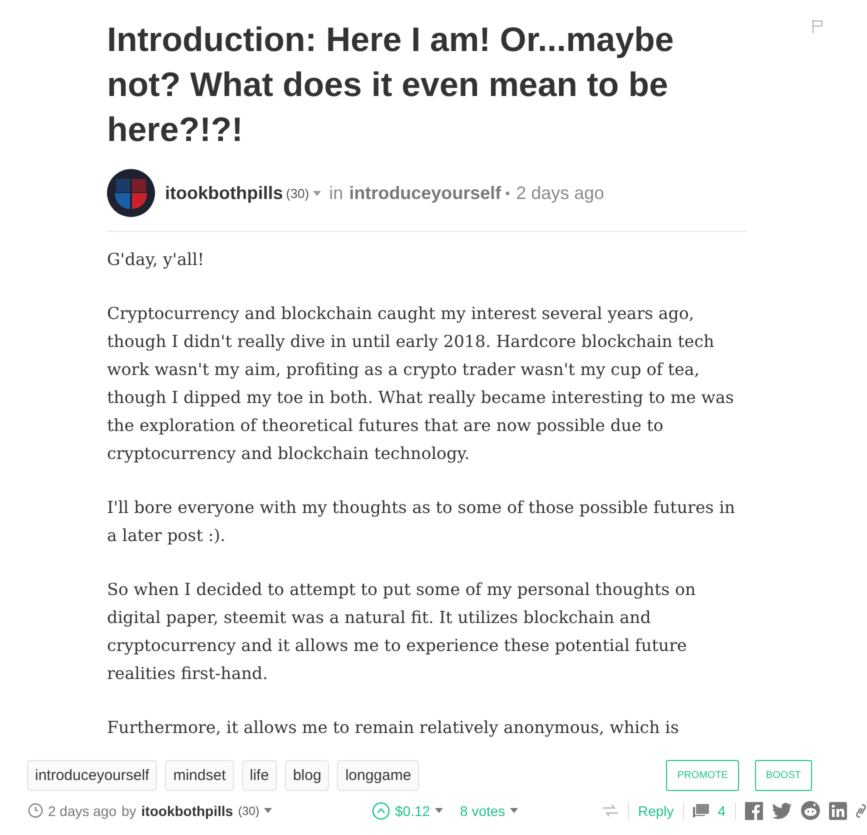  What do you see at coordinates (700, 811) in the screenshot?
I see `comments-icon` at bounding box center [700, 811].